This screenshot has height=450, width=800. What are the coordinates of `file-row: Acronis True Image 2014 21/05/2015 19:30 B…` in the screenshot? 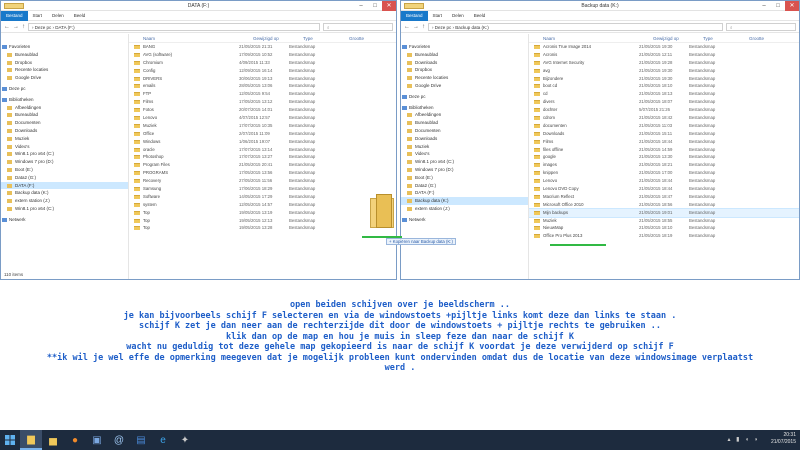 It's located at (664, 47).